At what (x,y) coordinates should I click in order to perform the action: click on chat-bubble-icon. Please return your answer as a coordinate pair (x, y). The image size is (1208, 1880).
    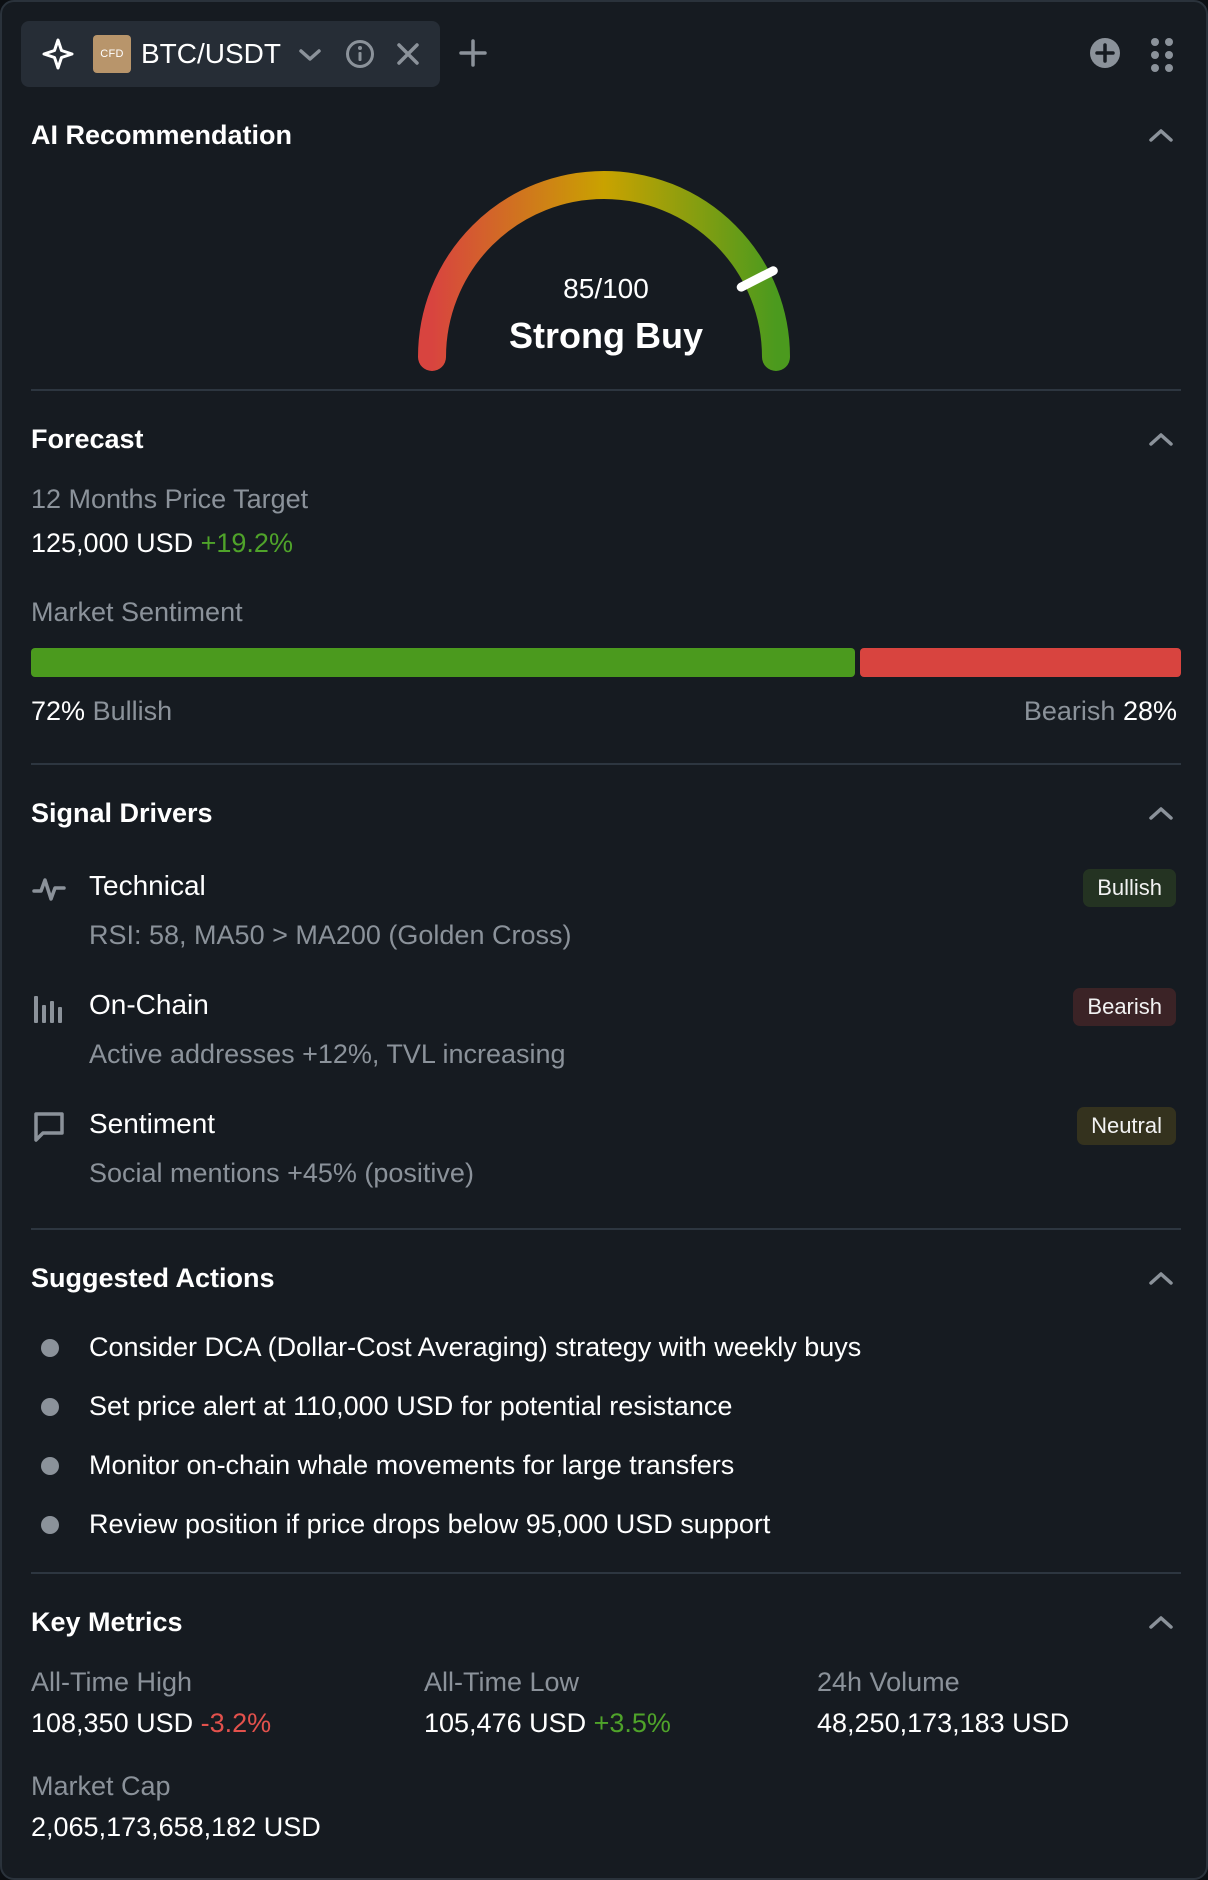
    Looking at the image, I should click on (49, 1127).